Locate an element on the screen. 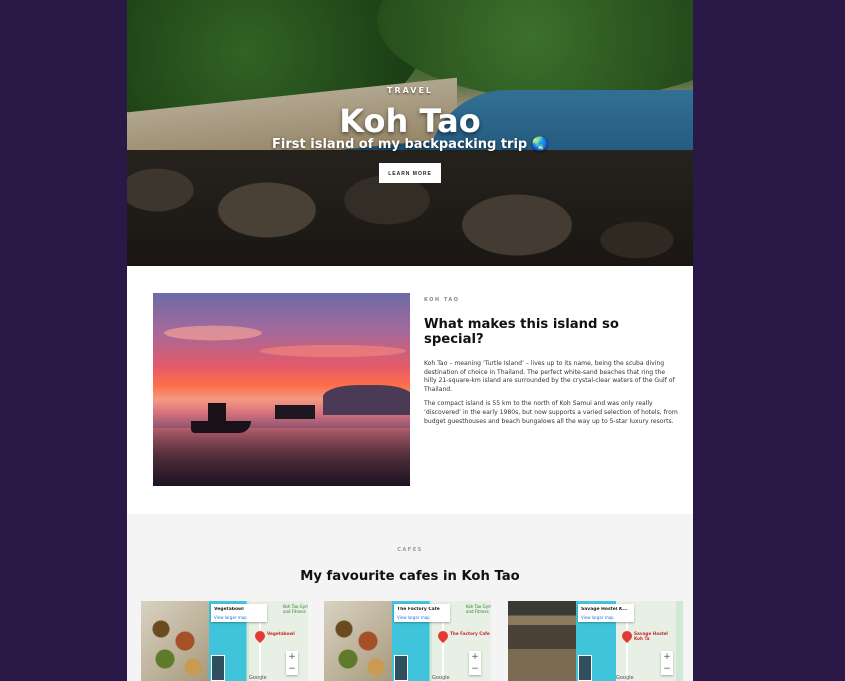 The image size is (845, 681). learn-more-button: LEARN MORE is located at coordinates (410, 173).